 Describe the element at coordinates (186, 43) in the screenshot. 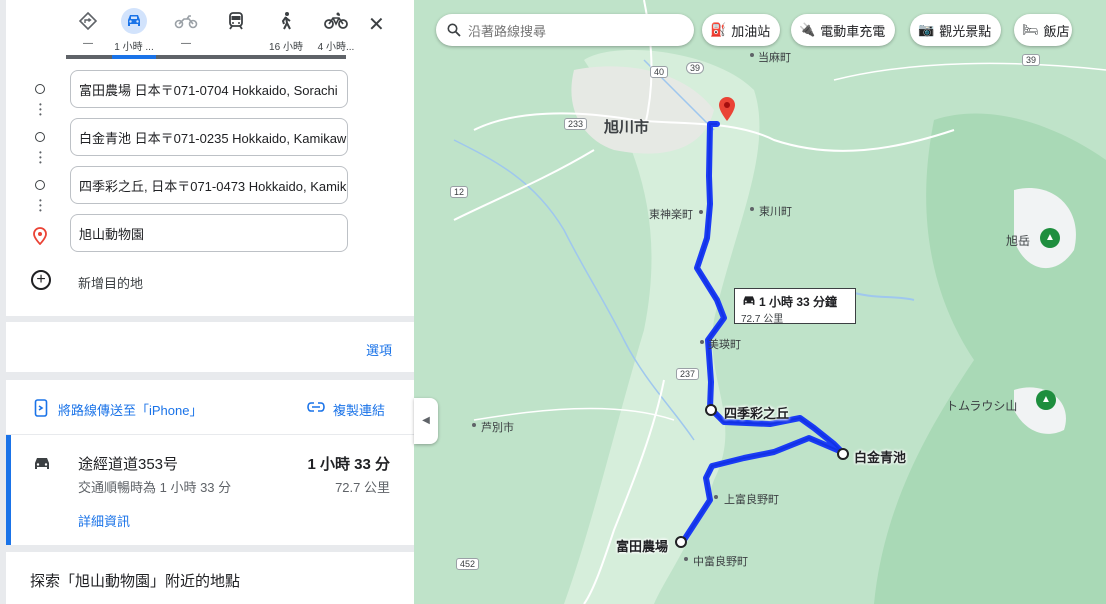

I see `mode-motorcycle-label: —` at that location.